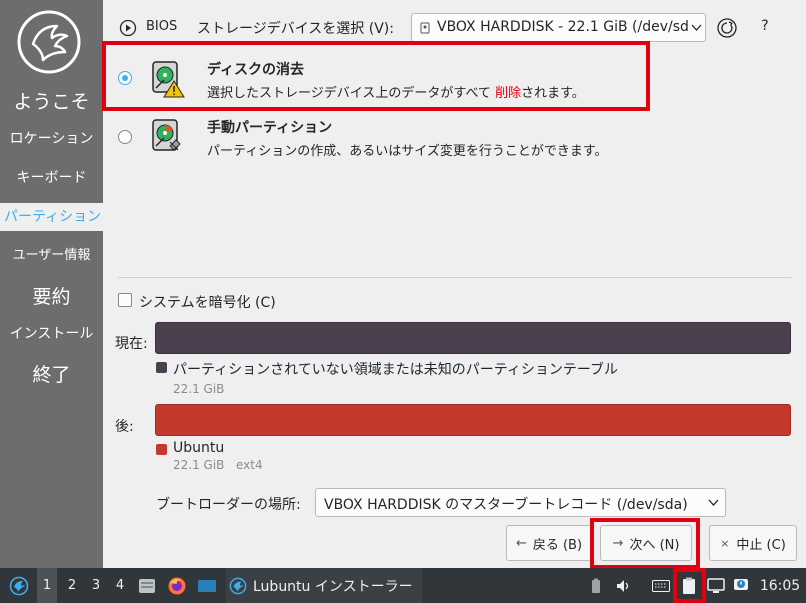 This screenshot has height=603, width=806. What do you see at coordinates (72, 585) in the screenshot?
I see `desktop-2: 2` at bounding box center [72, 585].